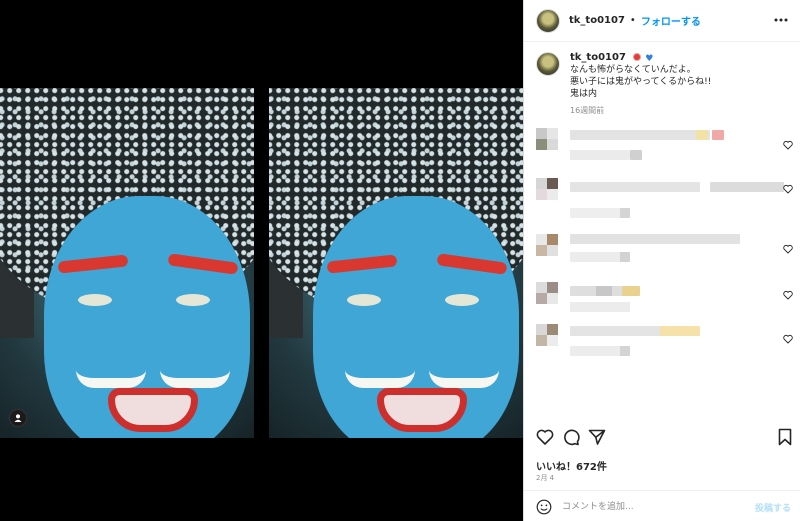  Describe the element at coordinates (598, 57) in the screenshot. I see `caption-username: tk_to0107` at that location.